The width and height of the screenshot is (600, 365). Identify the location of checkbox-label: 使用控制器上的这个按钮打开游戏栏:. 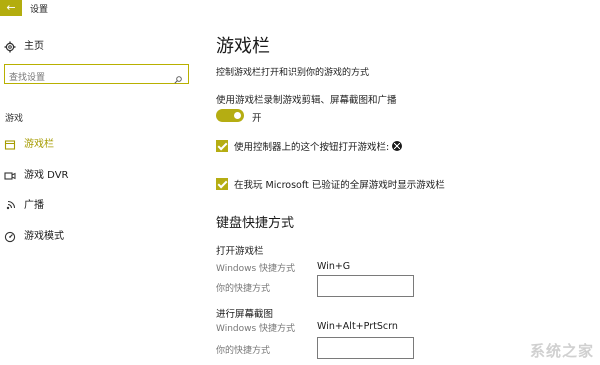
(312, 147).